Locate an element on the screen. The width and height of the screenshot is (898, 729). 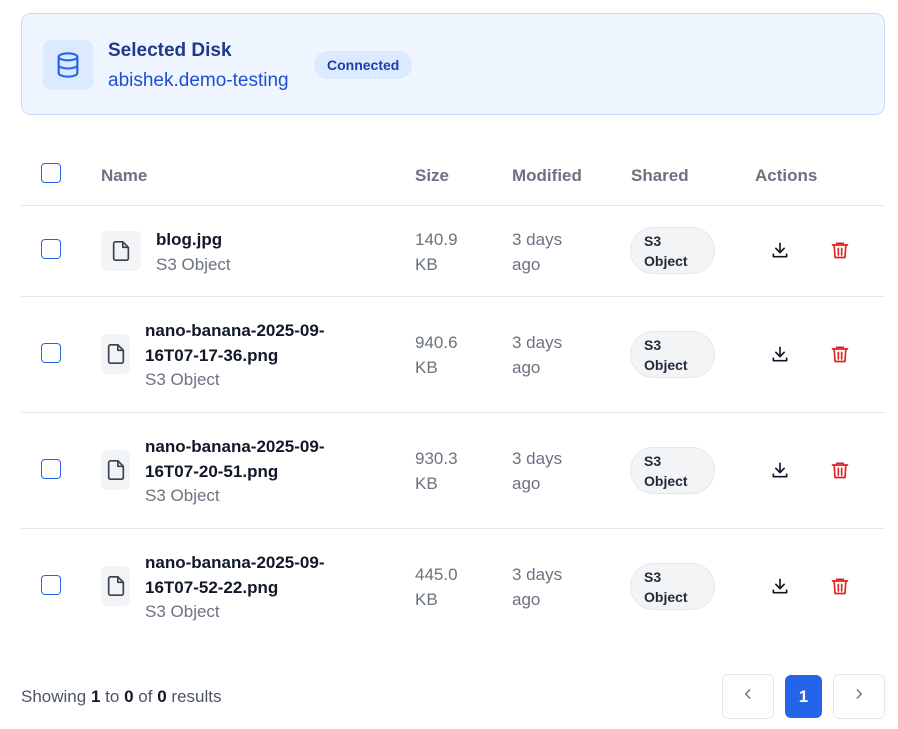
disk-title: Selected Disk is located at coordinates (170, 50).